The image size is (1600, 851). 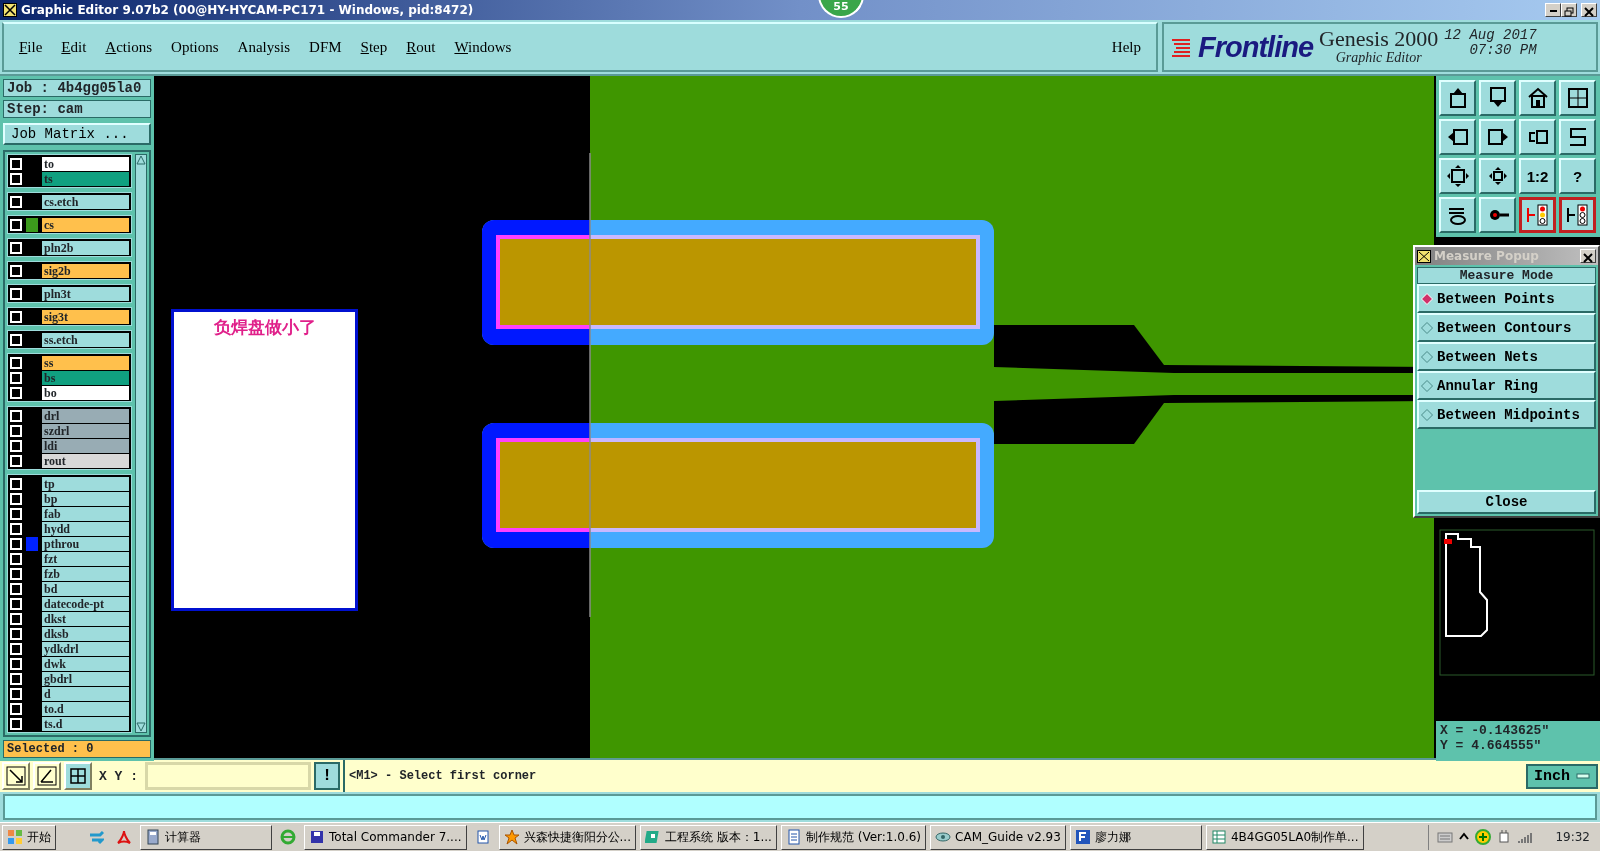 What do you see at coordinates (1506, 298) in the screenshot?
I see `radio-option: Between Points` at bounding box center [1506, 298].